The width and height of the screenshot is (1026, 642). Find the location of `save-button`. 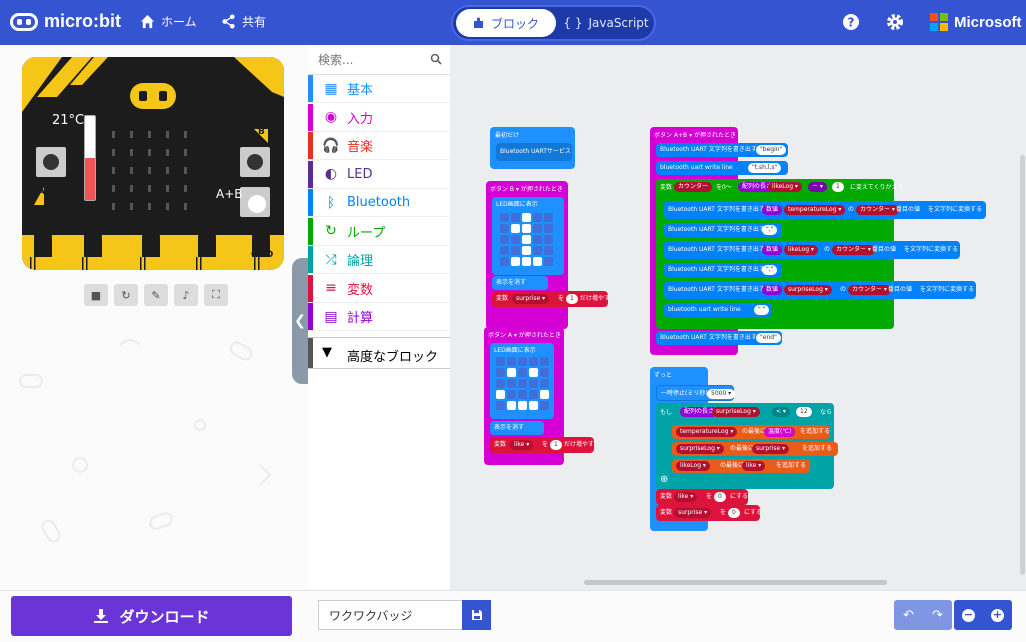

save-button is located at coordinates (476, 615).